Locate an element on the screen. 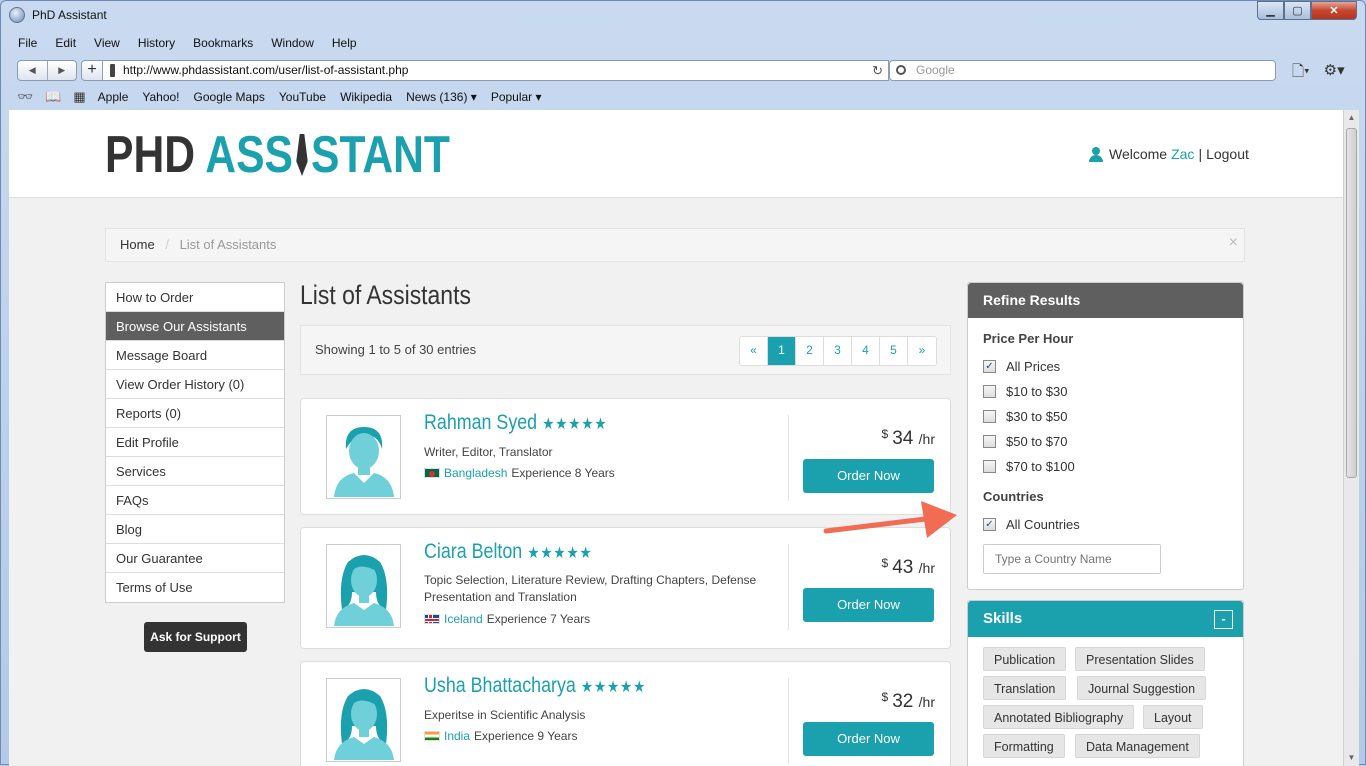 This screenshot has height=766, width=1366. bookmark-yahoo: Yahoo! is located at coordinates (160, 97).